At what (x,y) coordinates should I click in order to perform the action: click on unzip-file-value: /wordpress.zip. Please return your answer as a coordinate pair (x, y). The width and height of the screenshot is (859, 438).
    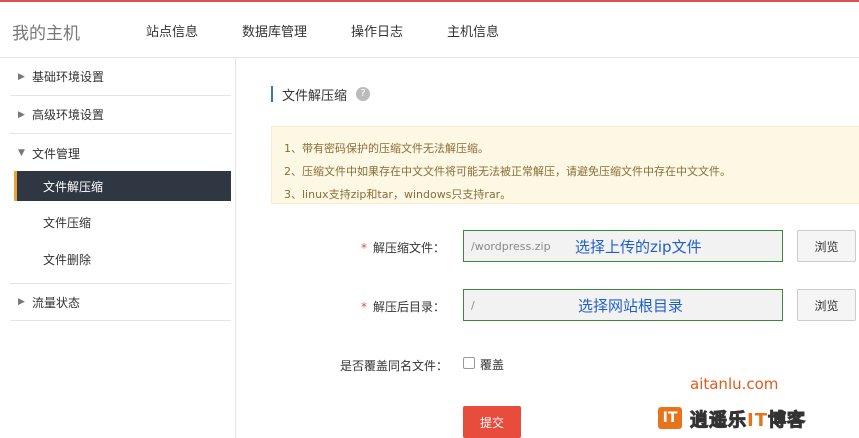
    Looking at the image, I should click on (511, 246).